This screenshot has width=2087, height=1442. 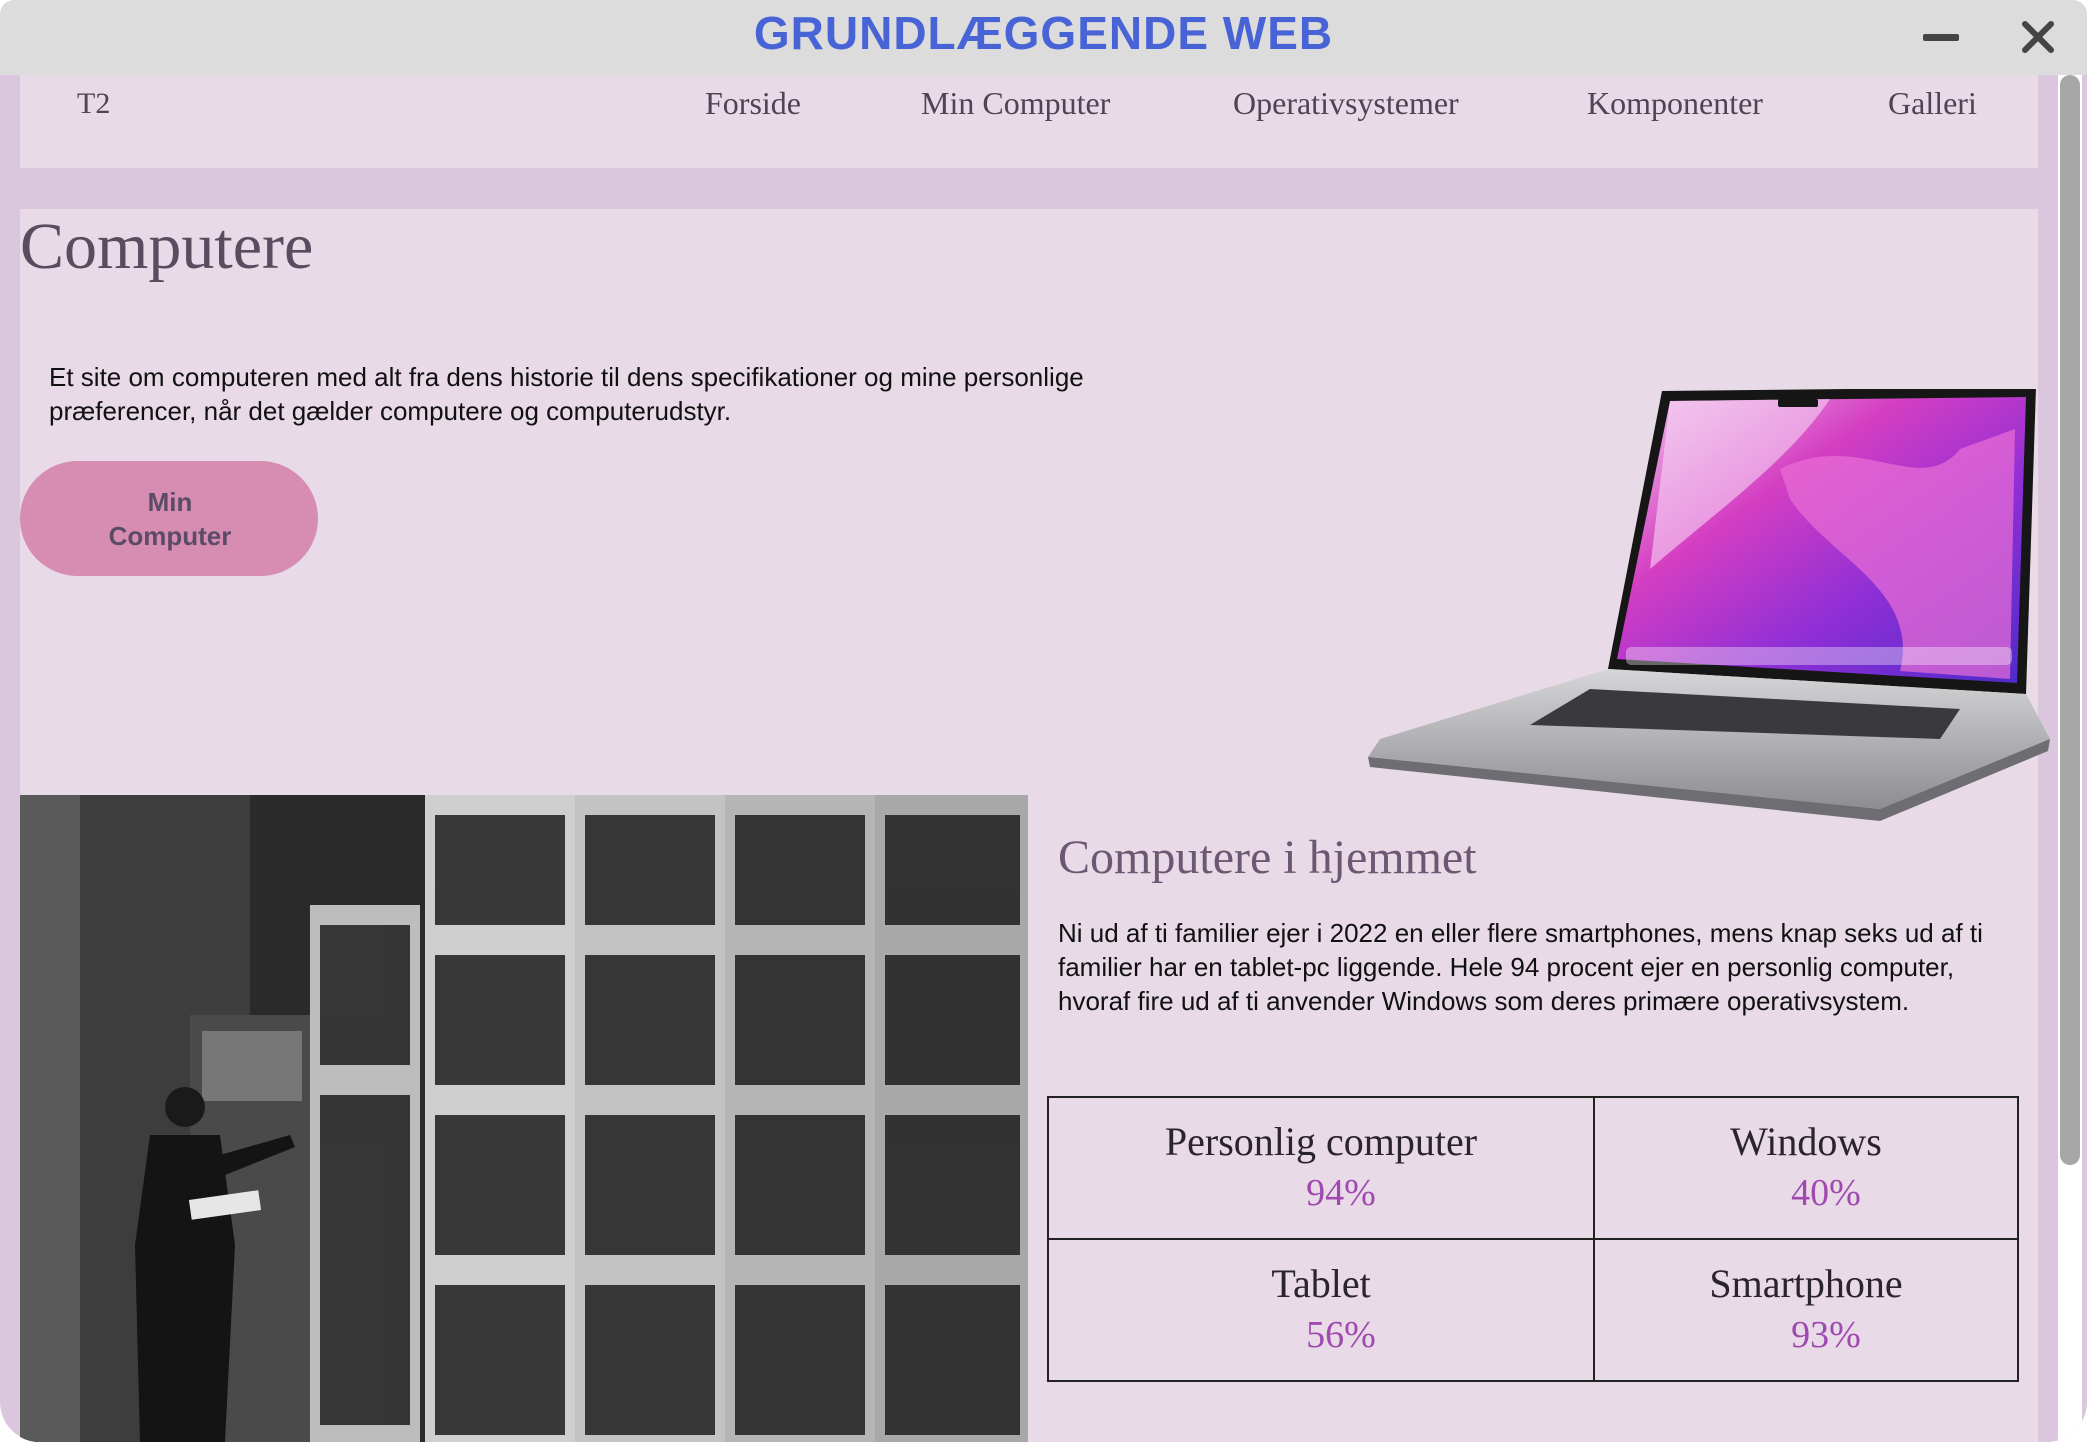 I want to click on window-titlebar: GRUNDLÆGGENDE WEB, so click(x=1043, y=37).